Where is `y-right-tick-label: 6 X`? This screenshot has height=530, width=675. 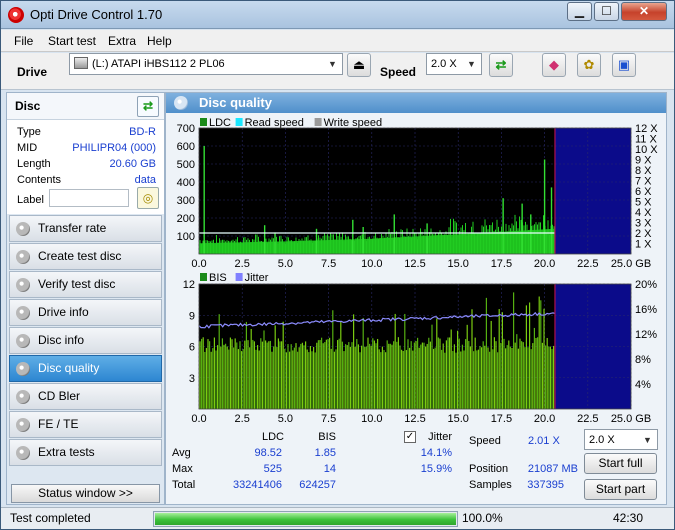
y-right-tick-label: 6 X is located at coordinates (643, 192).